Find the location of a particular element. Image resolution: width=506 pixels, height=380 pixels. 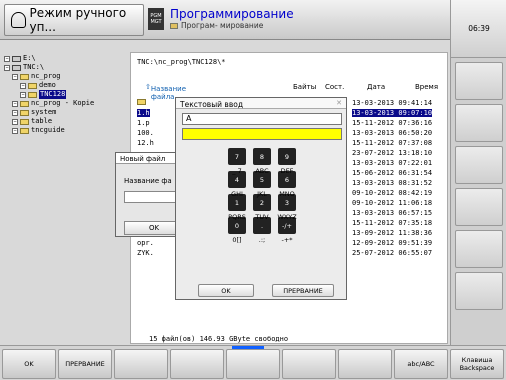

keypad-letter-label: WXYZ is located at coordinates (287, 217).